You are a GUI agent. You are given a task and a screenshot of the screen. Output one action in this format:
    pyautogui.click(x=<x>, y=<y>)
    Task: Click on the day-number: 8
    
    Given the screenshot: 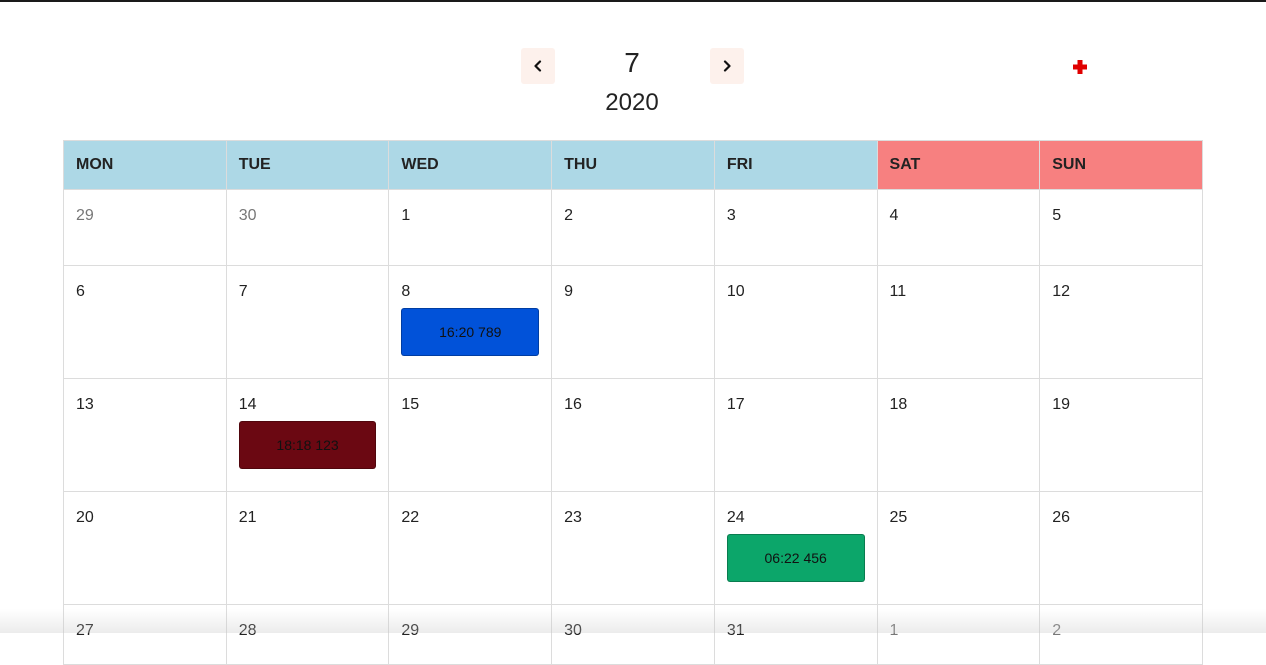 What is the action you would take?
    pyautogui.click(x=470, y=284)
    